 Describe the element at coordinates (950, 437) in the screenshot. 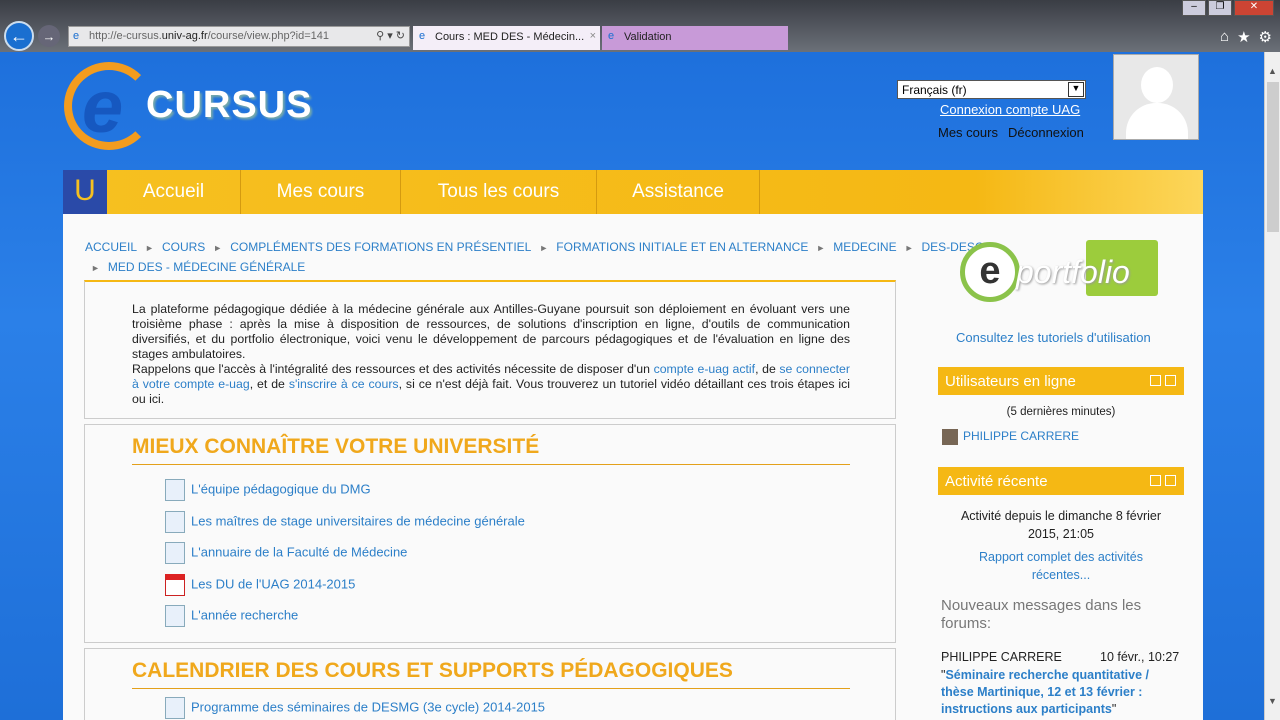

I see `user-avatar-icon` at that location.